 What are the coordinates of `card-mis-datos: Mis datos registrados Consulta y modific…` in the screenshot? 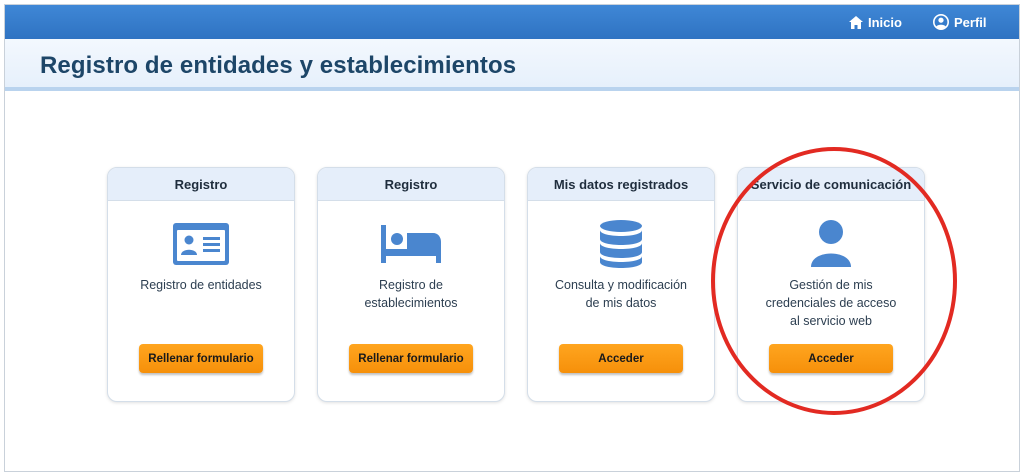 It's located at (621, 284).